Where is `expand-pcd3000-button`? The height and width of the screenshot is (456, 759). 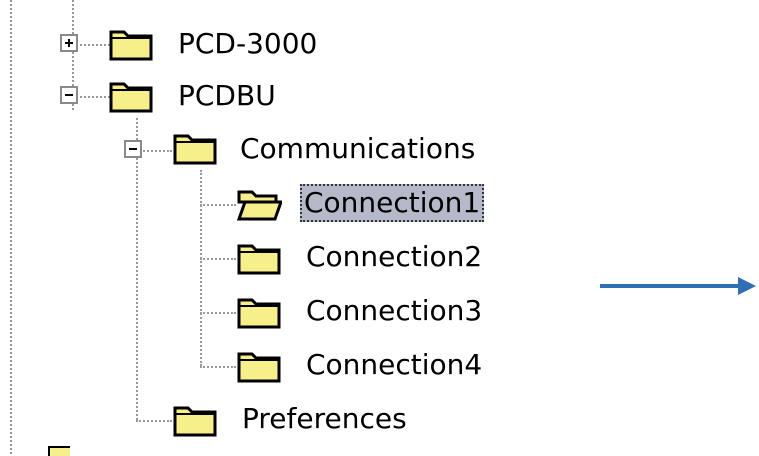
expand-pcd3000-button is located at coordinates (69, 43).